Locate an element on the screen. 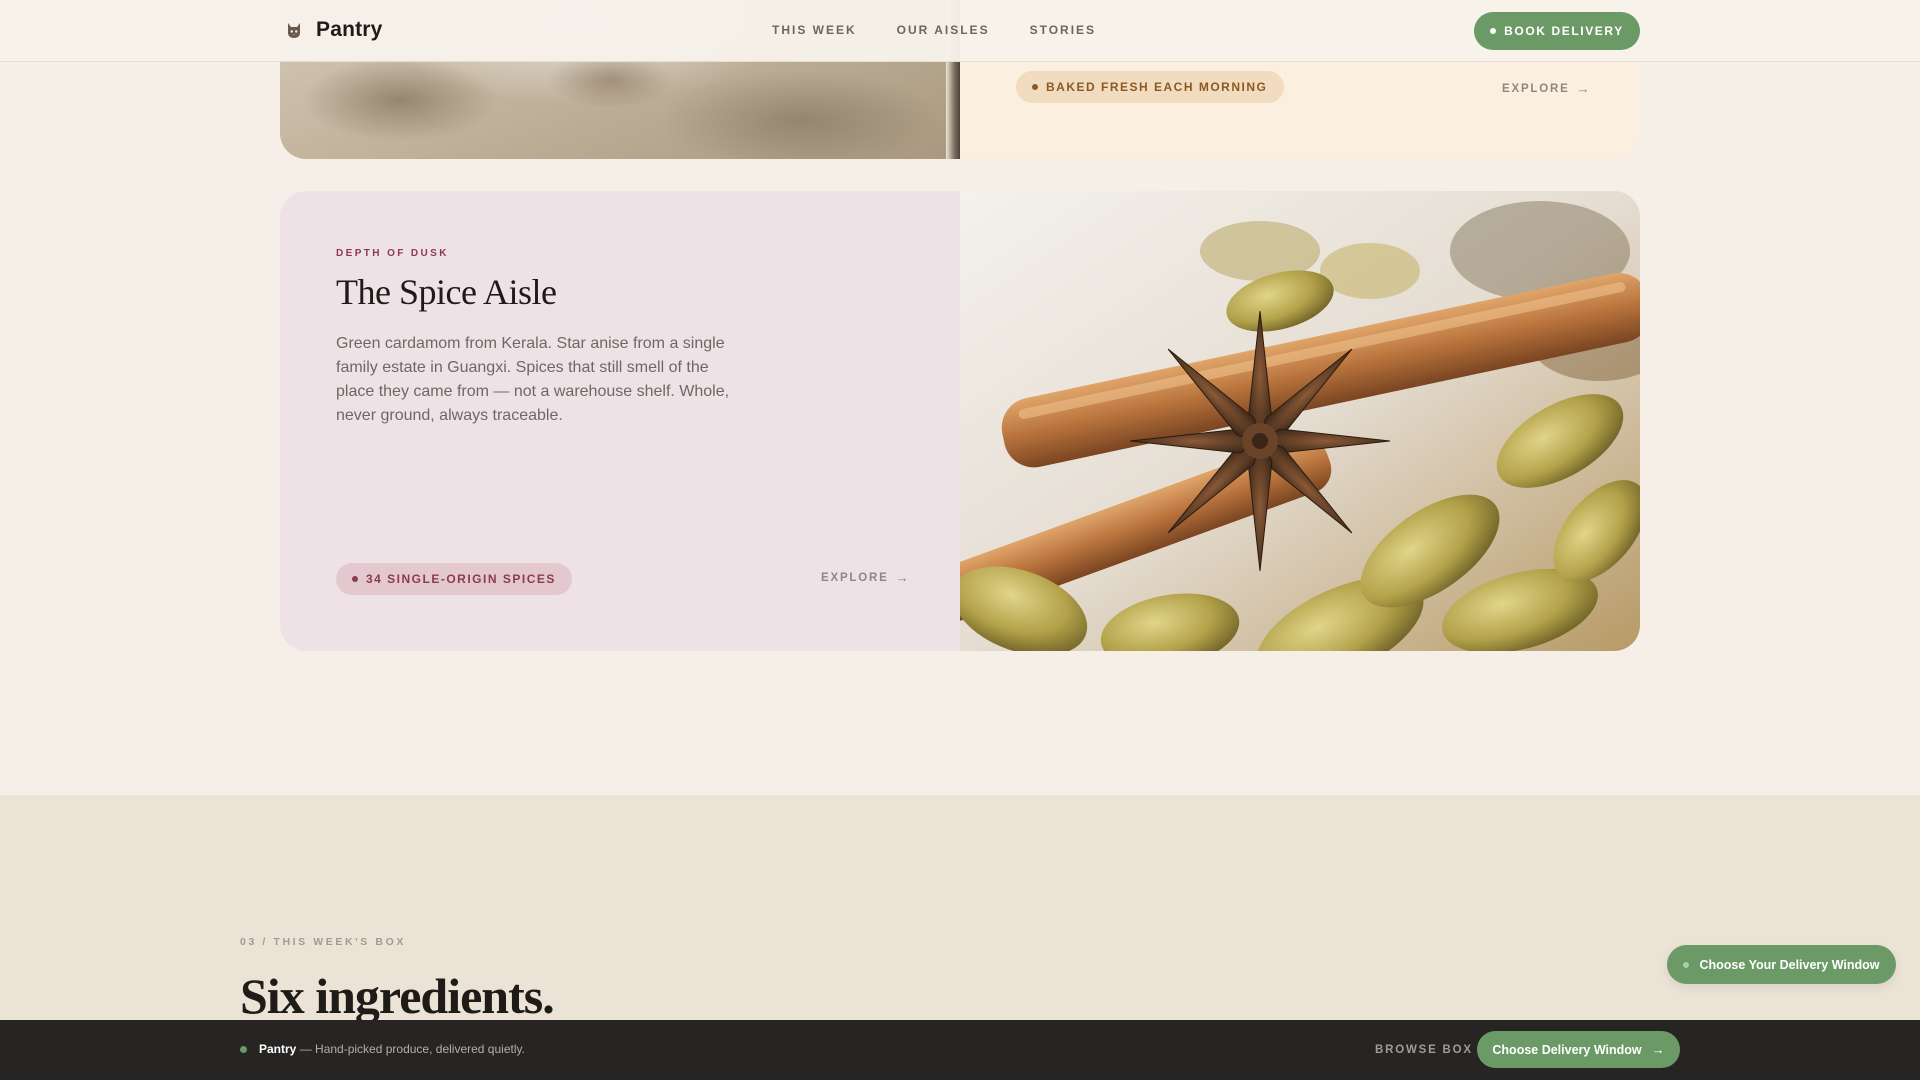 The image size is (1920, 1080). cat-logo-icon is located at coordinates (294, 30).